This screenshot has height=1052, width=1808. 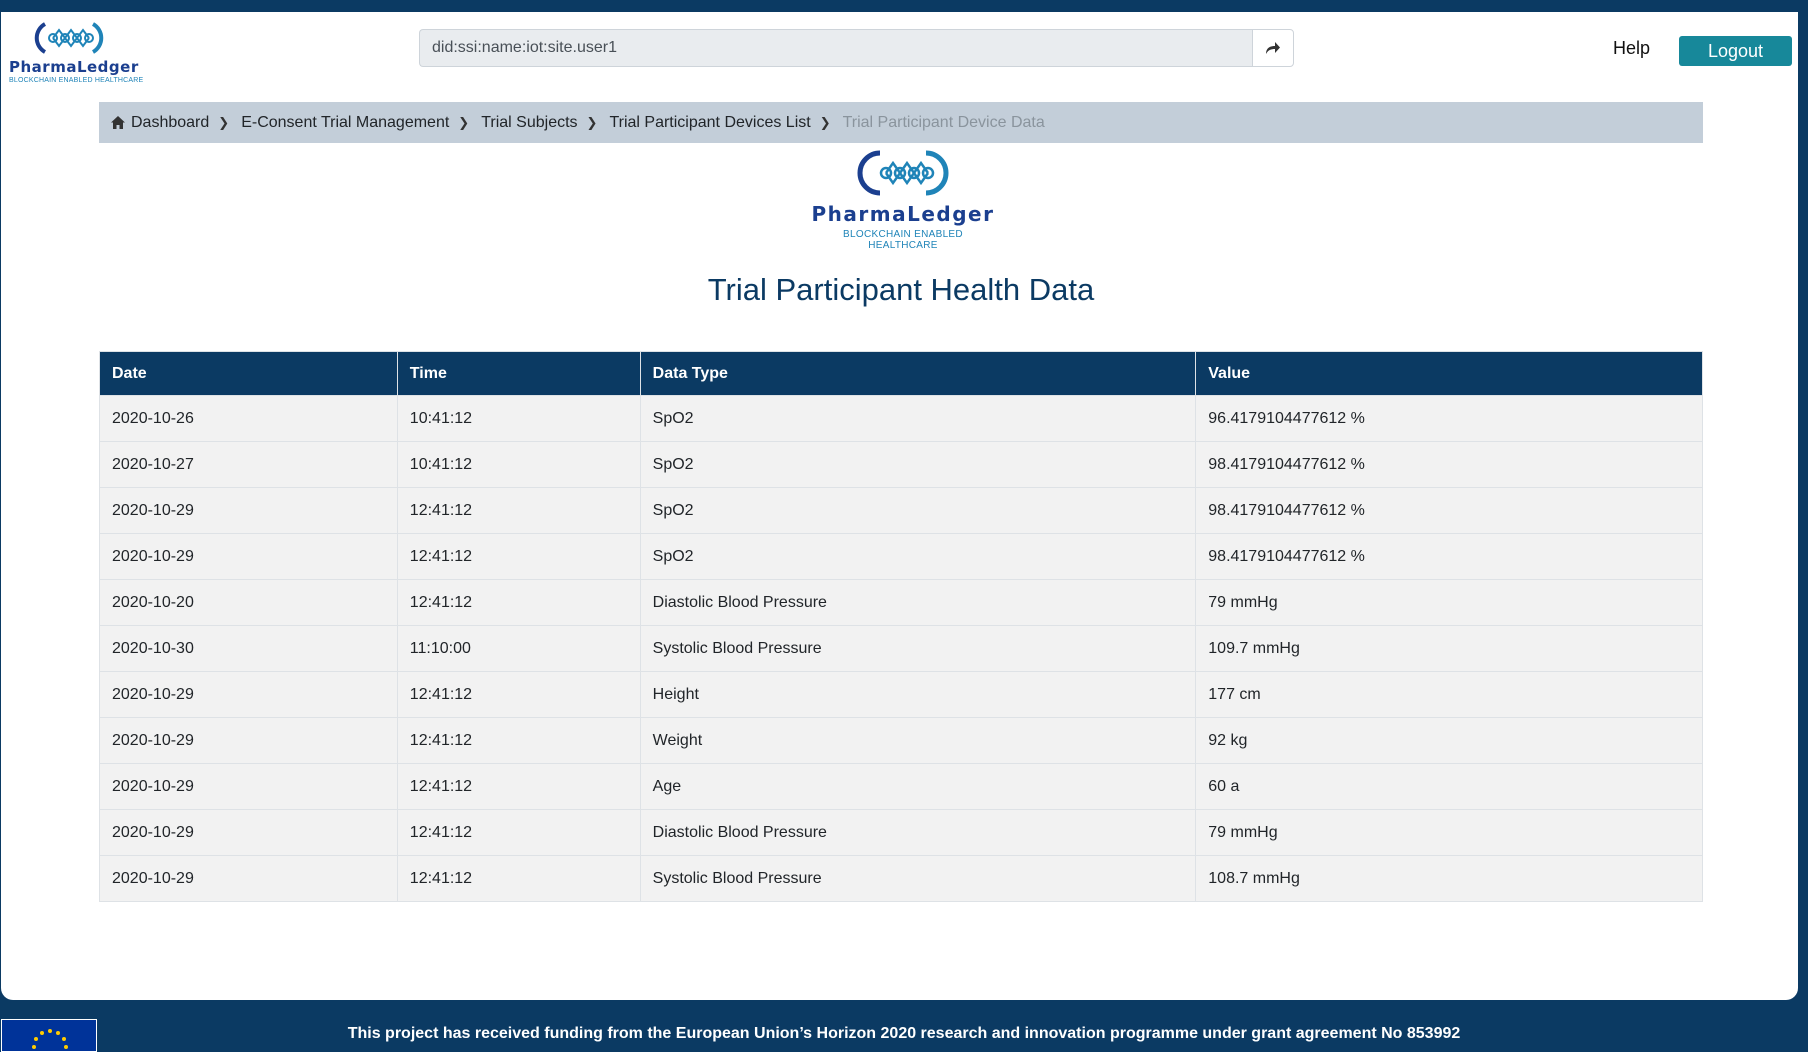 I want to click on cell-value: 177 cm, so click(x=1449, y=694).